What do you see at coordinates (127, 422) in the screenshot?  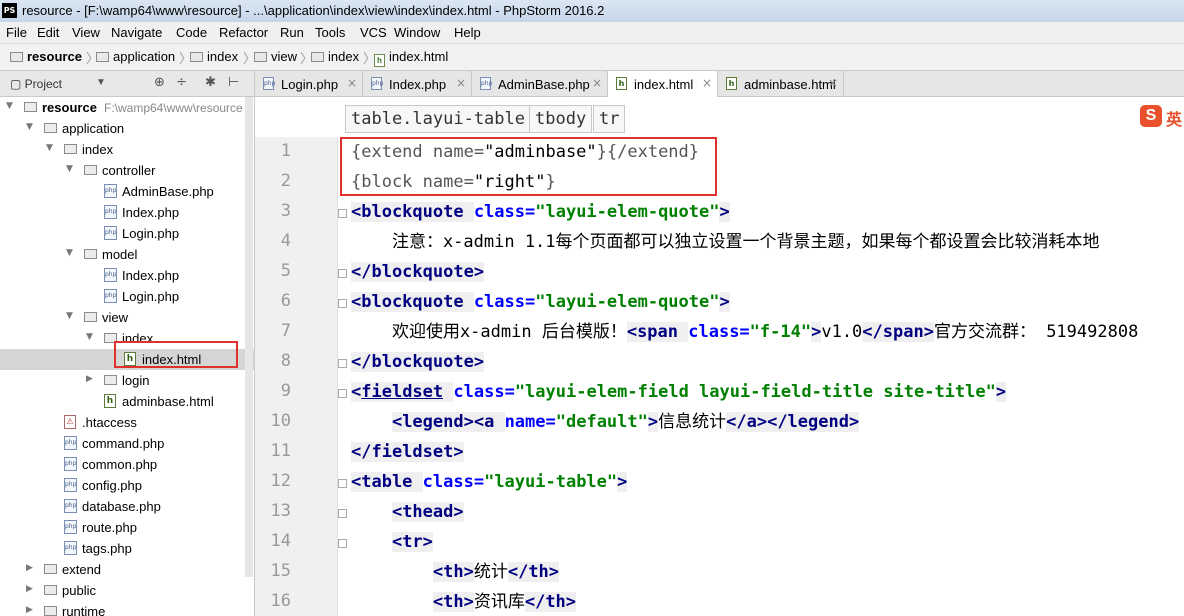 I see `tree-item: ⚠ .htaccess` at bounding box center [127, 422].